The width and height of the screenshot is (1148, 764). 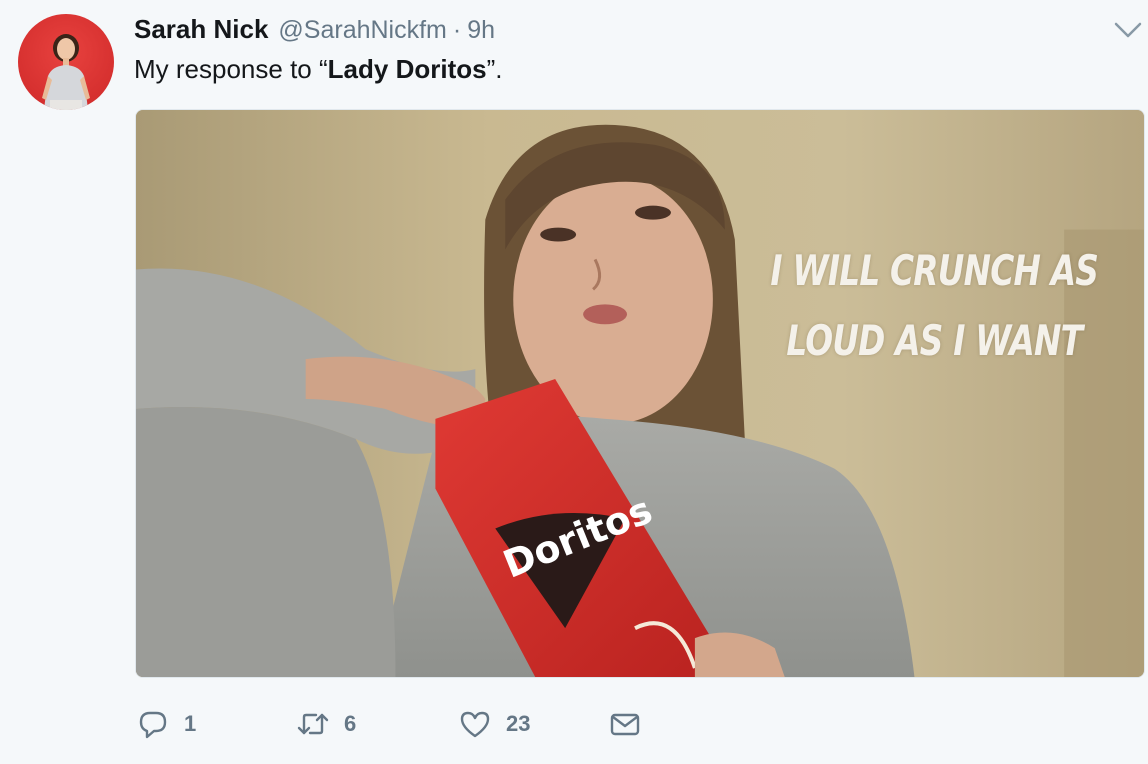 I want to click on tweet-actions: 1 6 23, so click(x=389, y=724).